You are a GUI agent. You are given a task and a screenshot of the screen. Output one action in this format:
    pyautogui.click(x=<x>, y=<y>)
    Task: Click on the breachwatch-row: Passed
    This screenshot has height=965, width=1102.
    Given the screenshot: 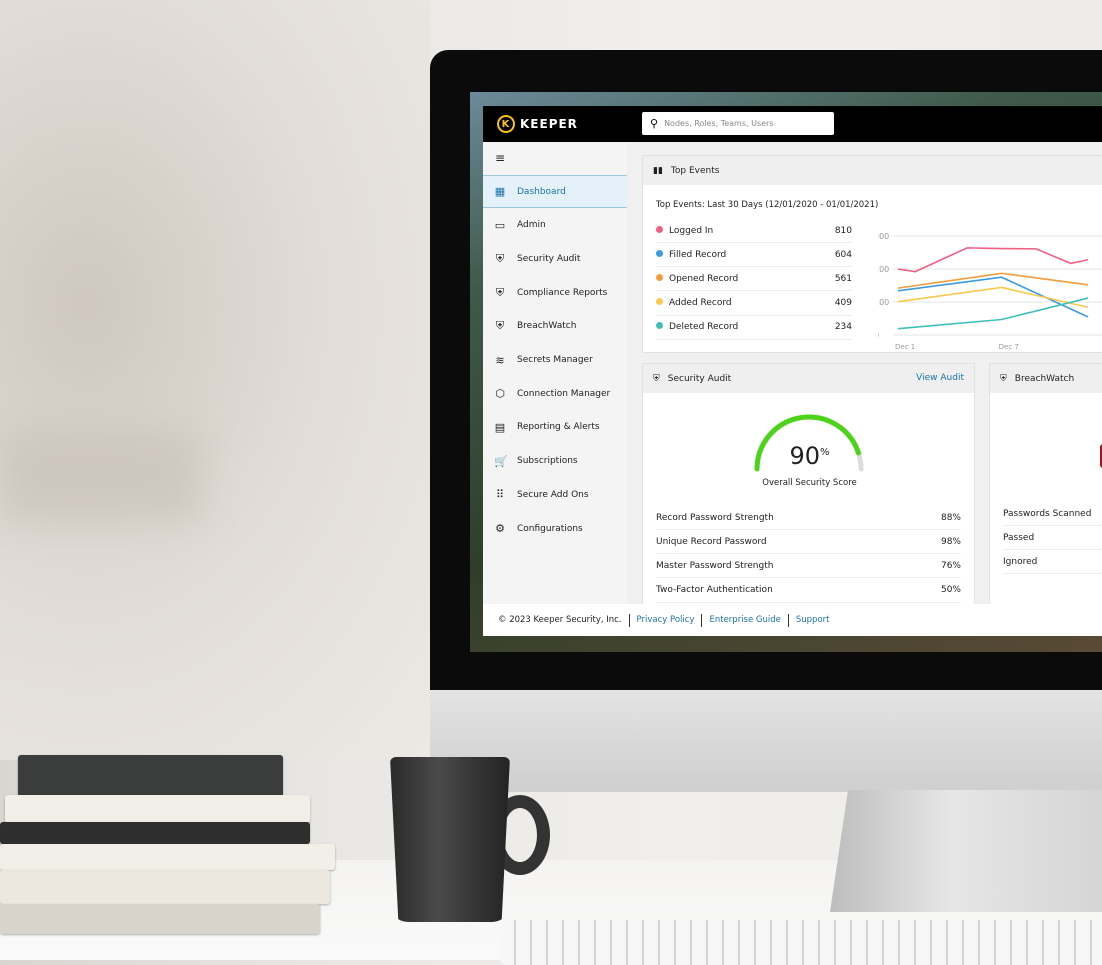 What is the action you would take?
    pyautogui.click(x=1052, y=538)
    